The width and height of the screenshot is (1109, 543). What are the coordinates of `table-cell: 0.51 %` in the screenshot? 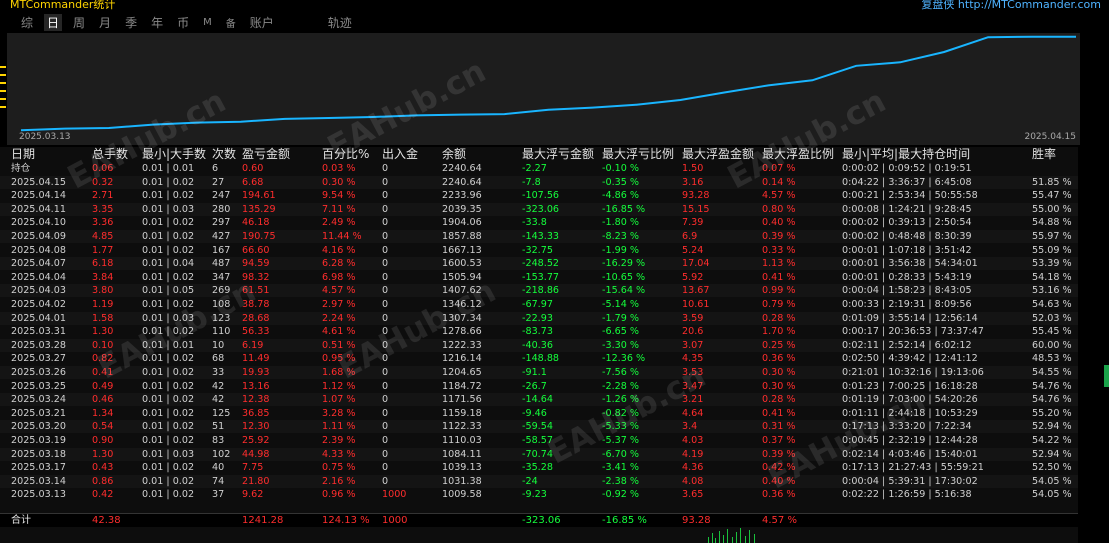 It's located at (339, 345).